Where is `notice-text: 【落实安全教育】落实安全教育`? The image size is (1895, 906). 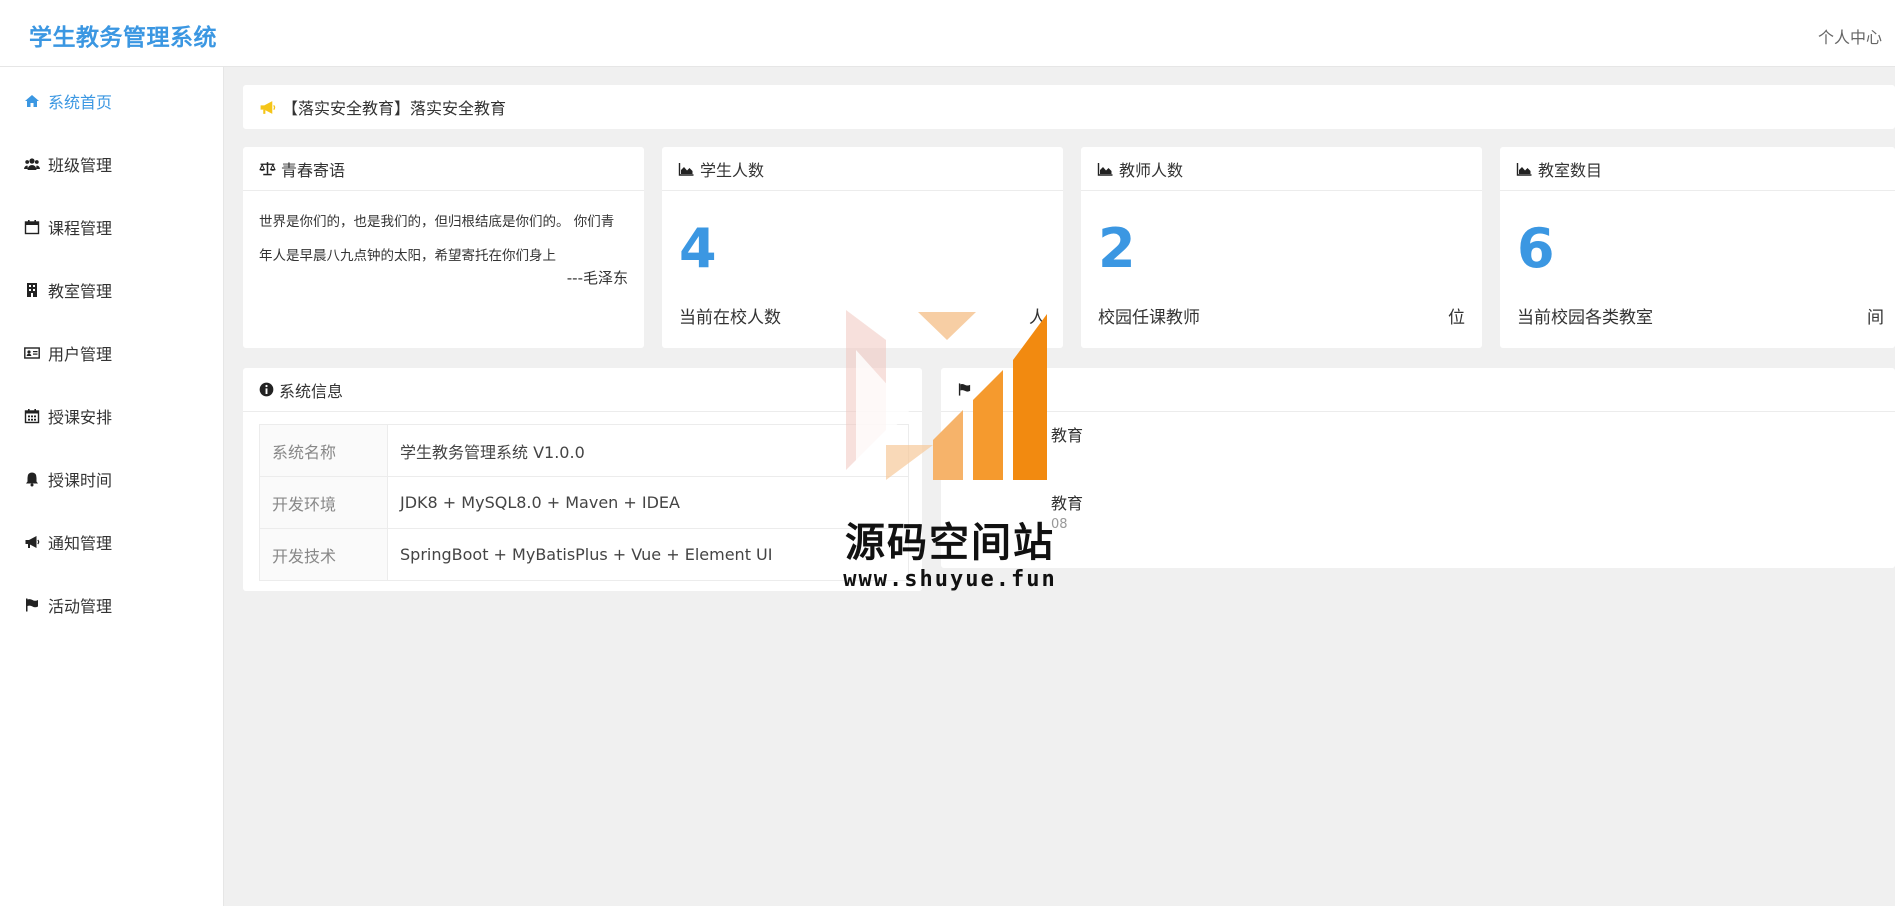
notice-text: 【落实安全教育】落实安全教育 is located at coordinates (394, 108).